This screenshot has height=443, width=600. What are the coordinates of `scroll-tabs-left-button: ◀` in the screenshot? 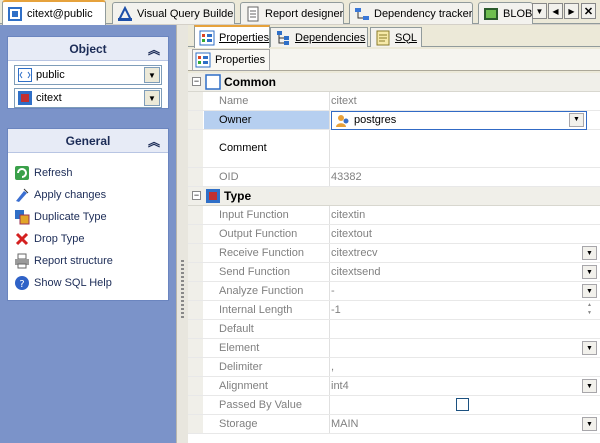 It's located at (555, 11).